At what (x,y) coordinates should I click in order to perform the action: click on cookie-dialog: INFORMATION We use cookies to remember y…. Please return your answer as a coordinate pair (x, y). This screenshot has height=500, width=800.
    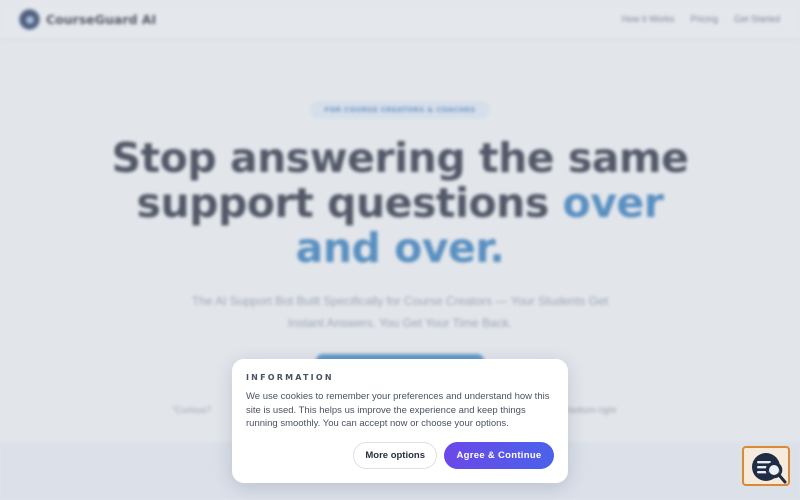
    Looking at the image, I should click on (400, 421).